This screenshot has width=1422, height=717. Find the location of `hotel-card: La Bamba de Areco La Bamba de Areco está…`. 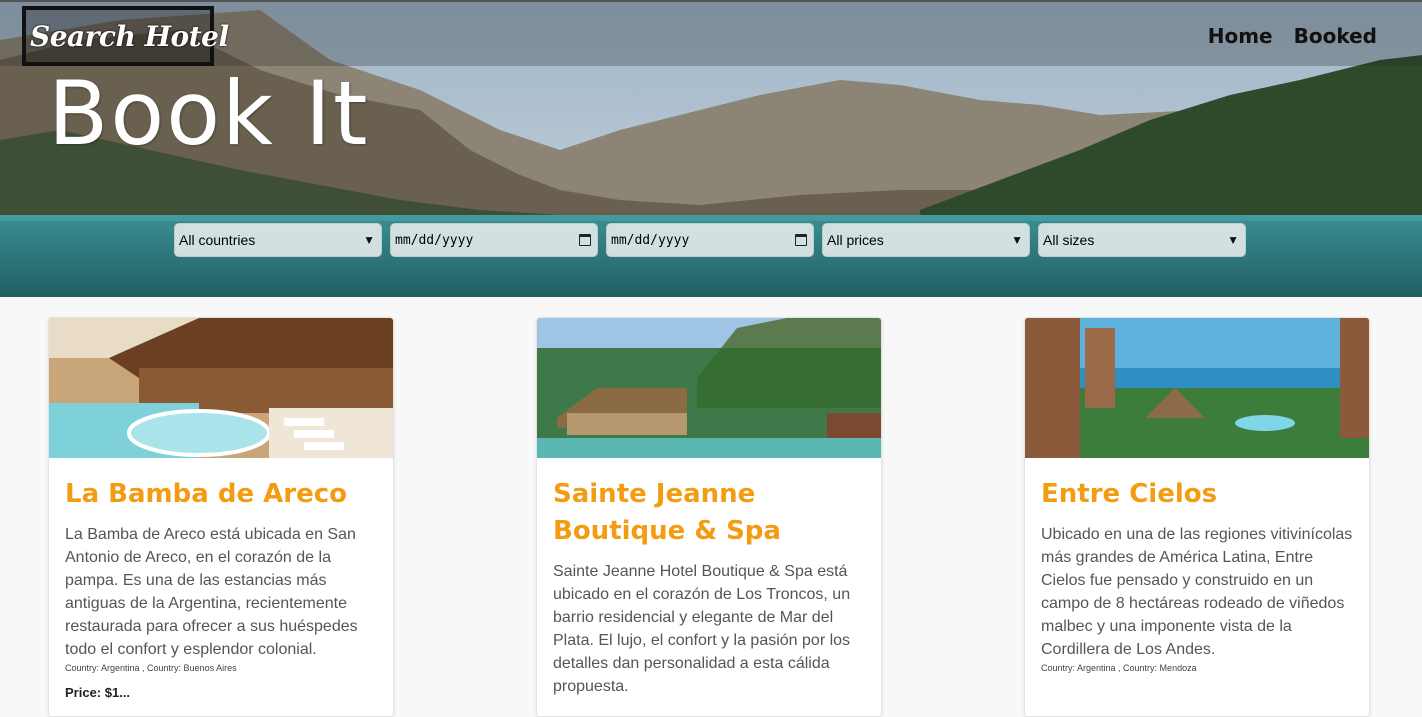

hotel-card: La Bamba de Areco La Bamba de Areco está… is located at coordinates (221, 517).